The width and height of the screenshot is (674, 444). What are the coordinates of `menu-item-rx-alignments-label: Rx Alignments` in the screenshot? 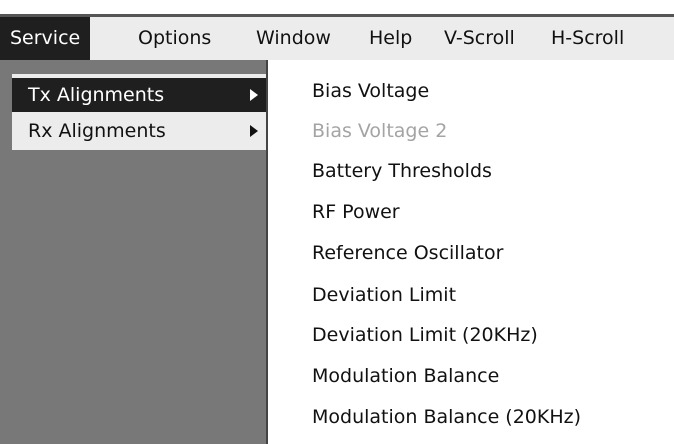 It's located at (97, 131).